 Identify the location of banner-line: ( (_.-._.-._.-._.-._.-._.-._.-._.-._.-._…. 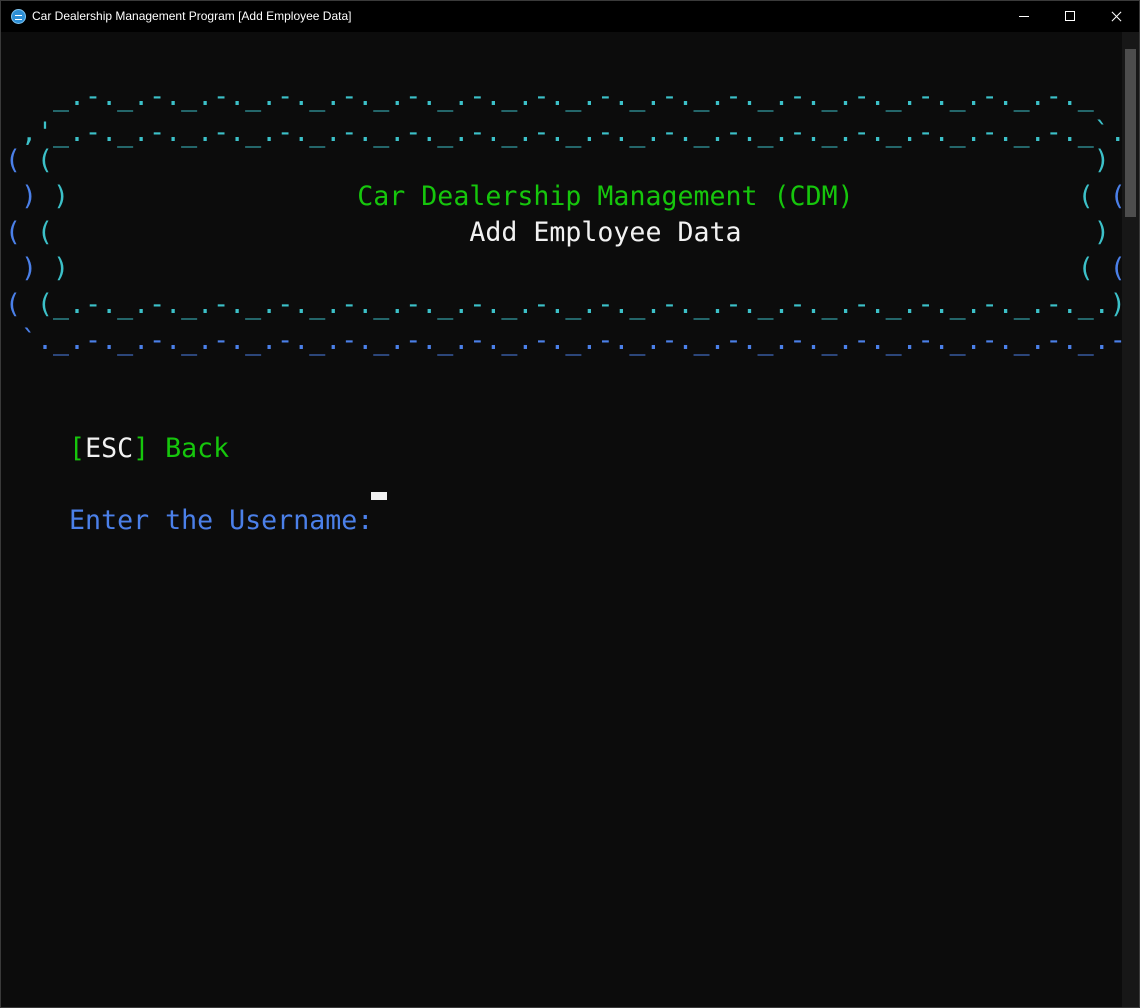
(572, 305).